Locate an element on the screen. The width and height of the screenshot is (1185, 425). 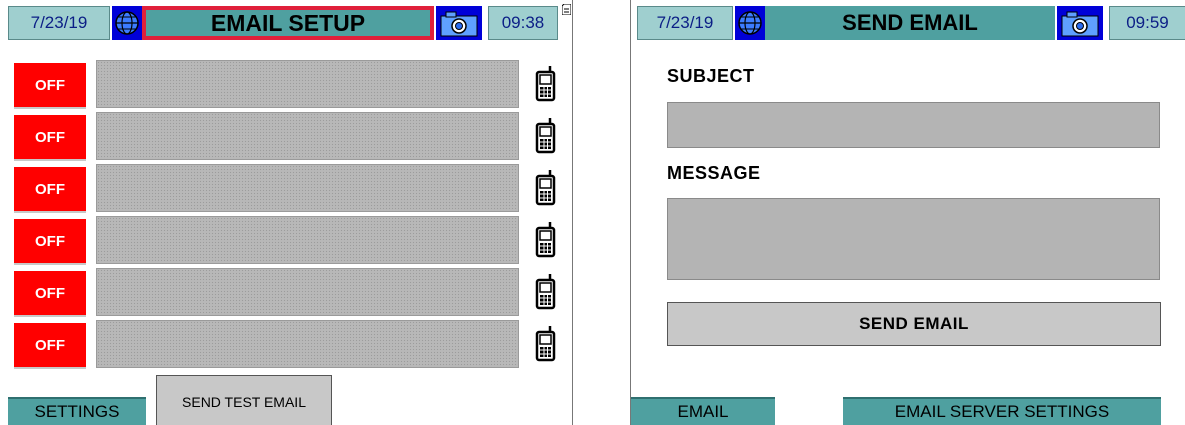
email-toggle-5: OFF is located at coordinates (50, 294).